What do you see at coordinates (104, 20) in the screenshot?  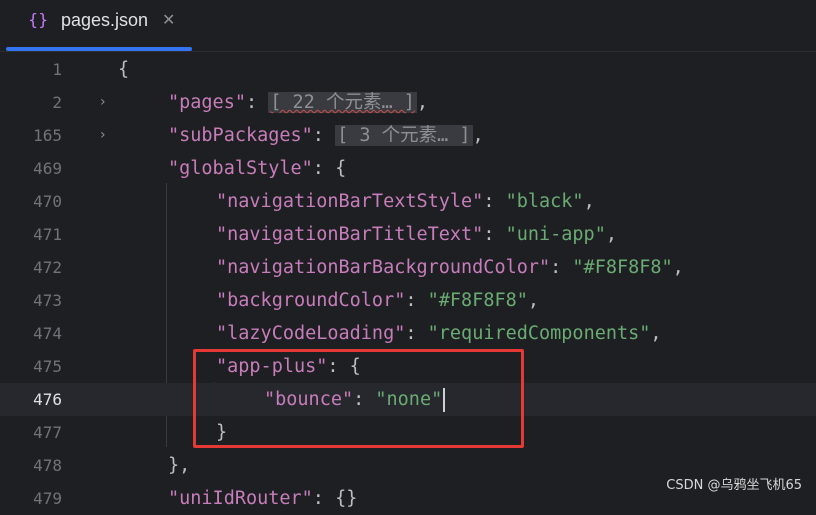 I see `tab-title: pages.json` at bounding box center [104, 20].